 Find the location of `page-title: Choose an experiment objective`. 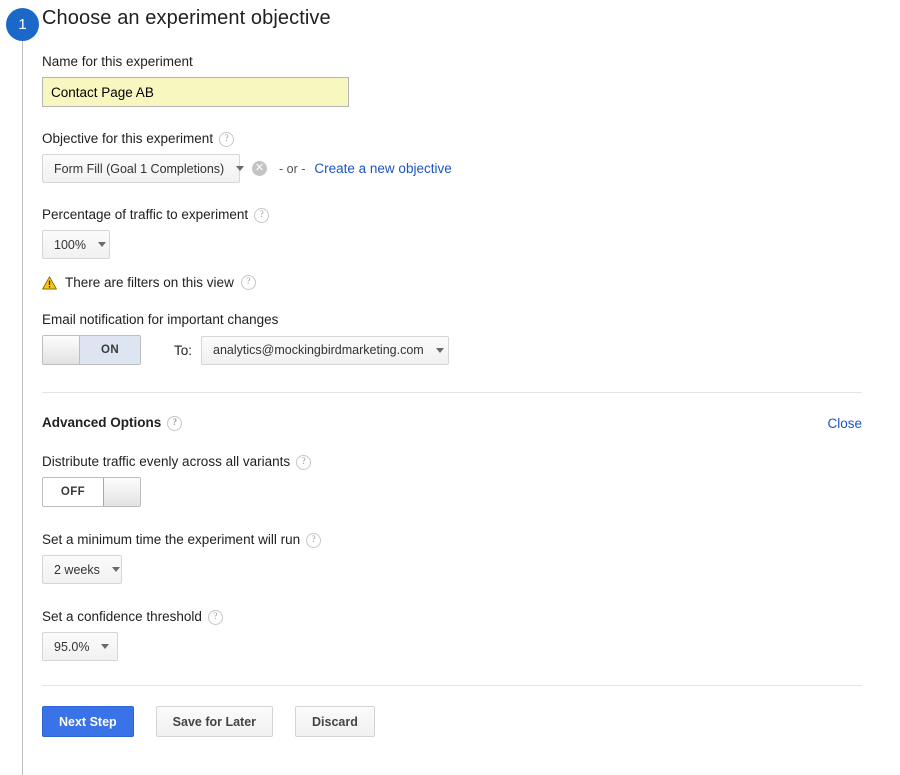

page-title: Choose an experiment objective is located at coordinates (186, 18).